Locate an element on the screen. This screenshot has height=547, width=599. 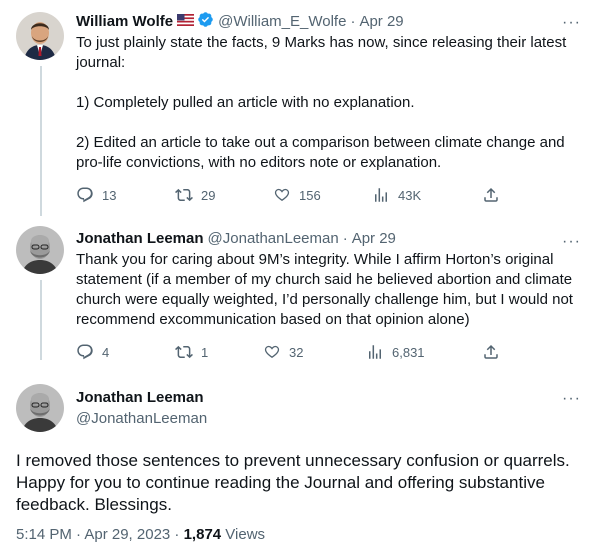
tweet-actions: 13 29 156 43K is located at coordinates (296, 196).